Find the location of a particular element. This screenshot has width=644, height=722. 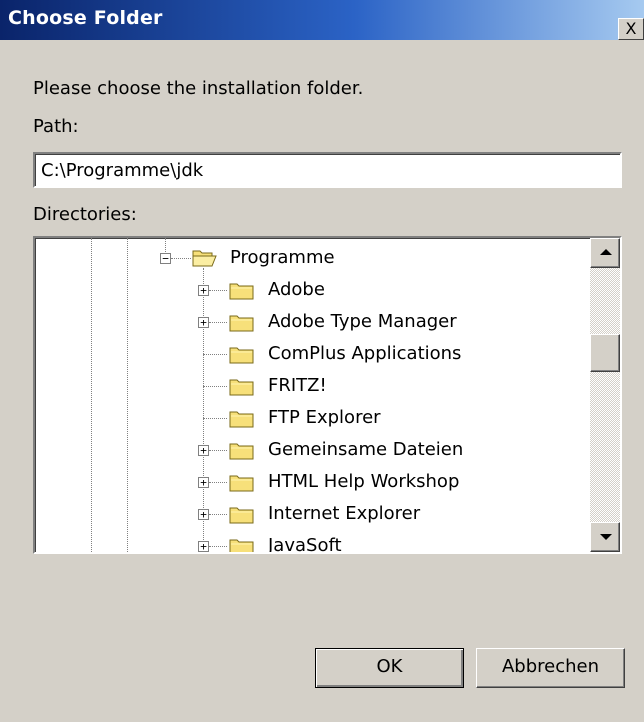

directories-label: Directories: is located at coordinates (85, 214).